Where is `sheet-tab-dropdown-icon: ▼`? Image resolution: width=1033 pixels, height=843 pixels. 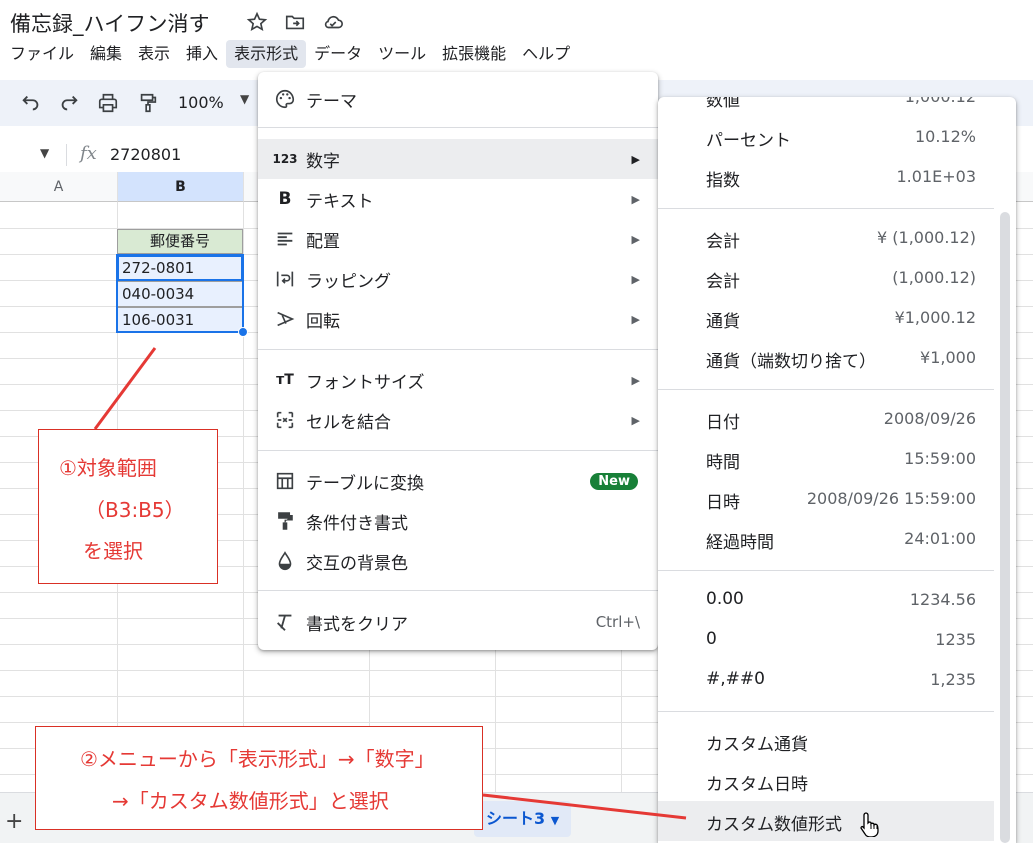
sheet-tab-dropdown-icon: ▼ is located at coordinates (555, 820).